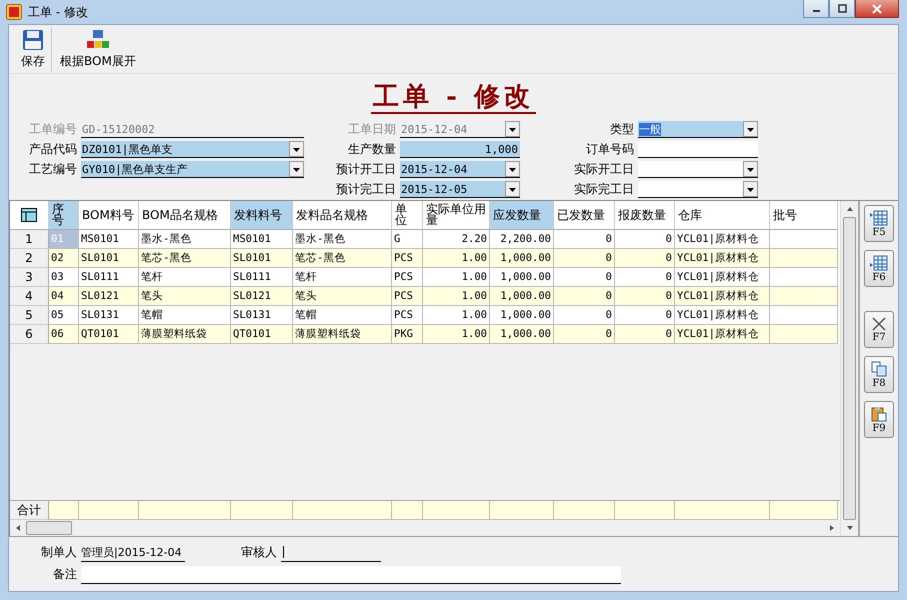 This screenshot has width=907, height=600. I want to click on close-icon, so click(877, 9).